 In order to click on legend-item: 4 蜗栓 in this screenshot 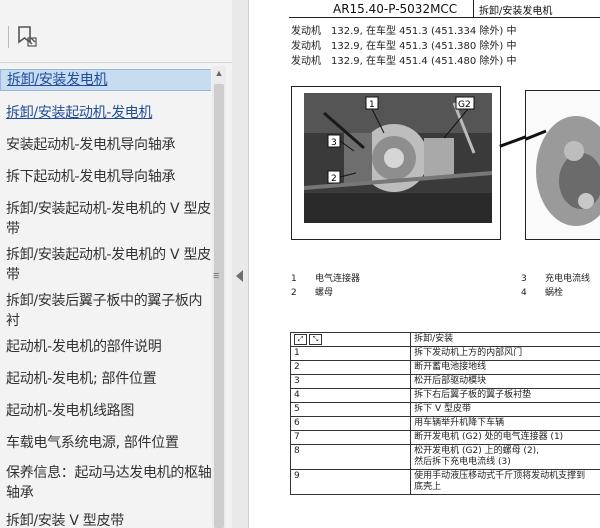, I will do `click(542, 293)`.